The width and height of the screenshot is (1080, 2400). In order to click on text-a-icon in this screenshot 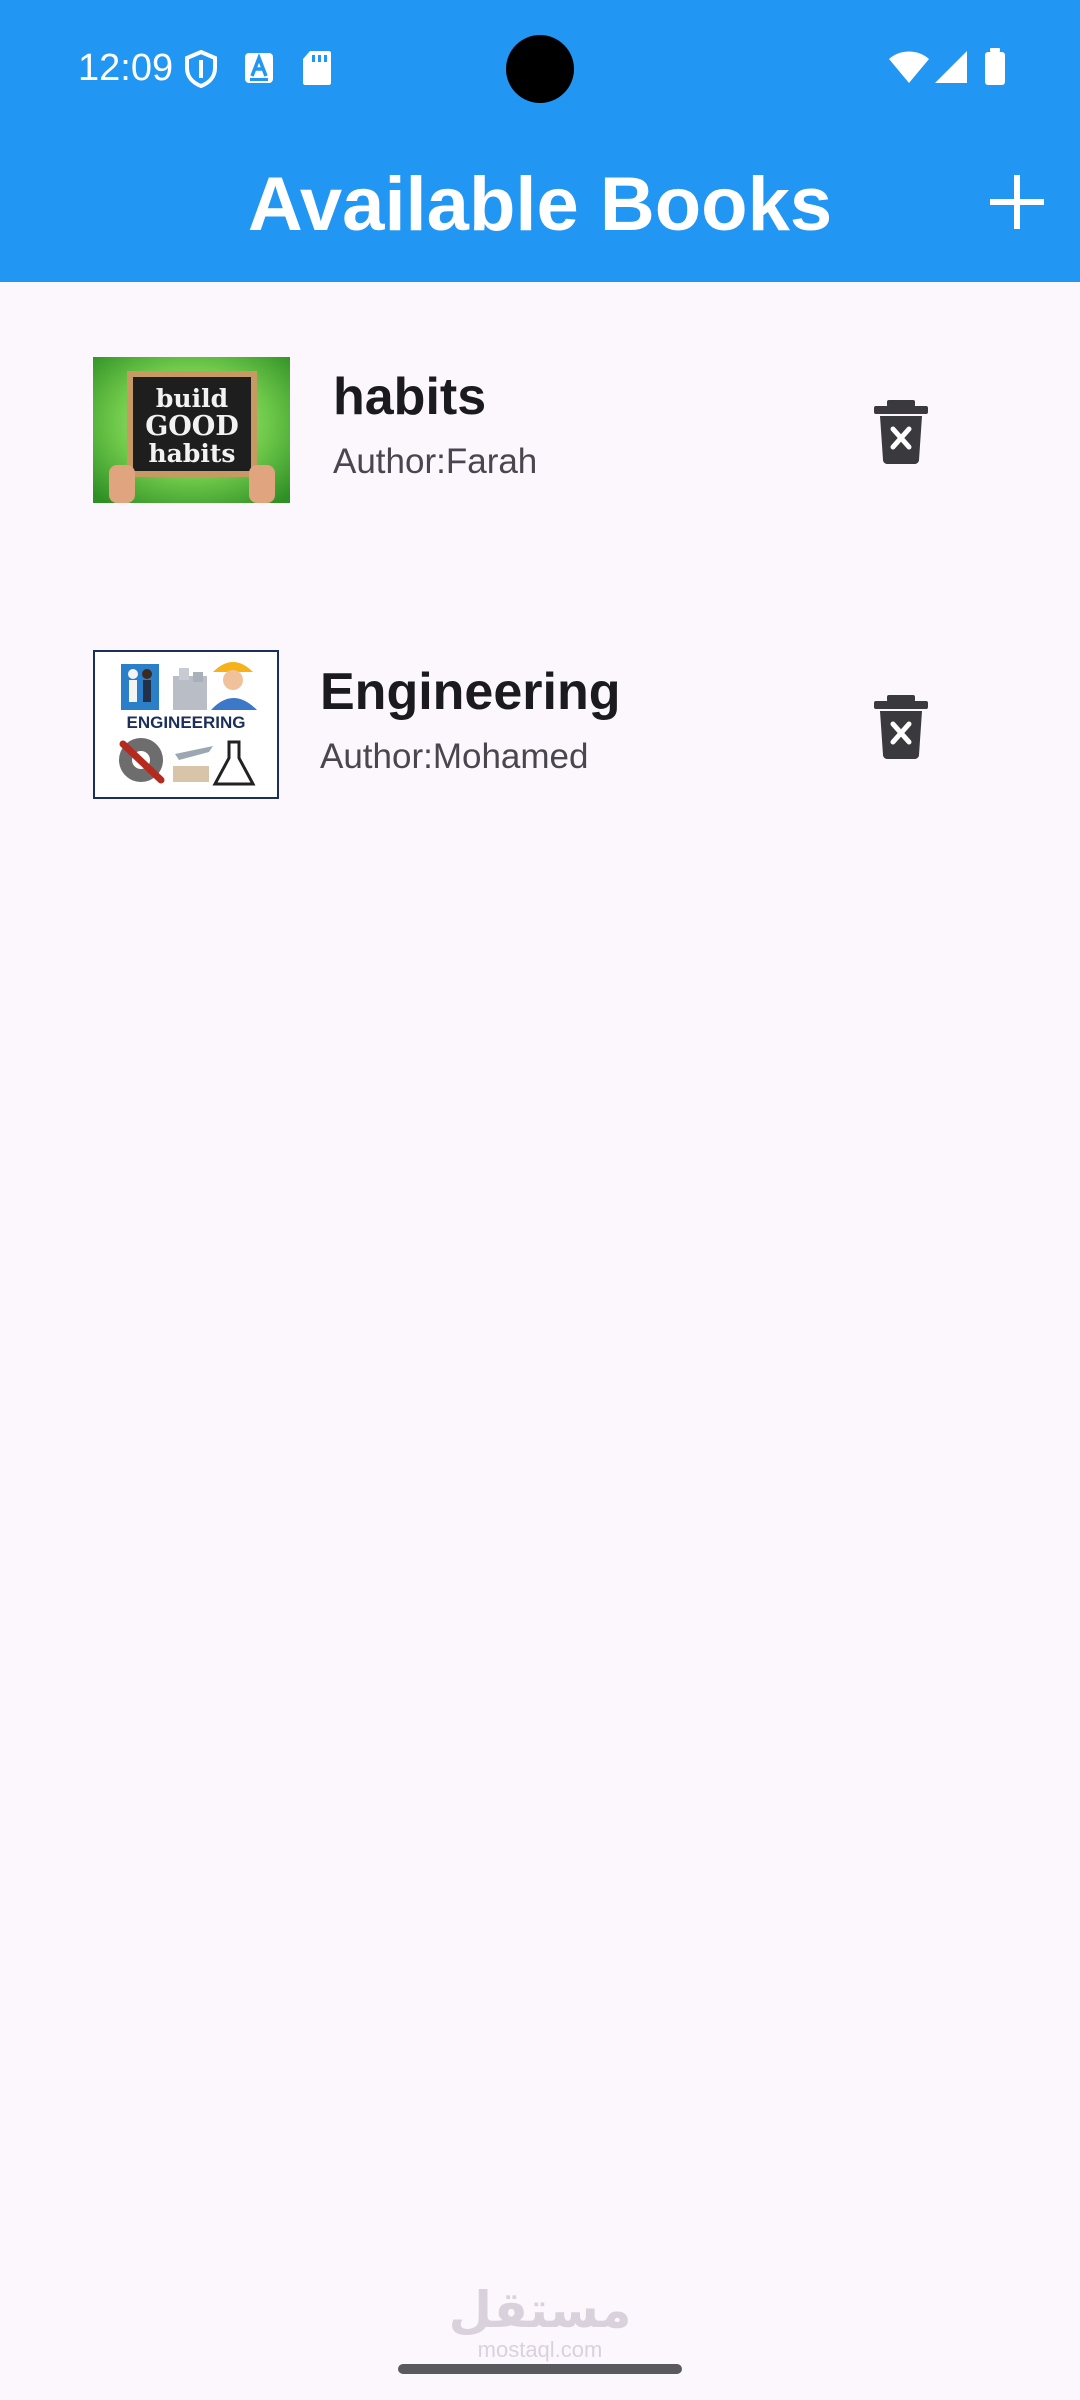, I will do `click(259, 68)`.